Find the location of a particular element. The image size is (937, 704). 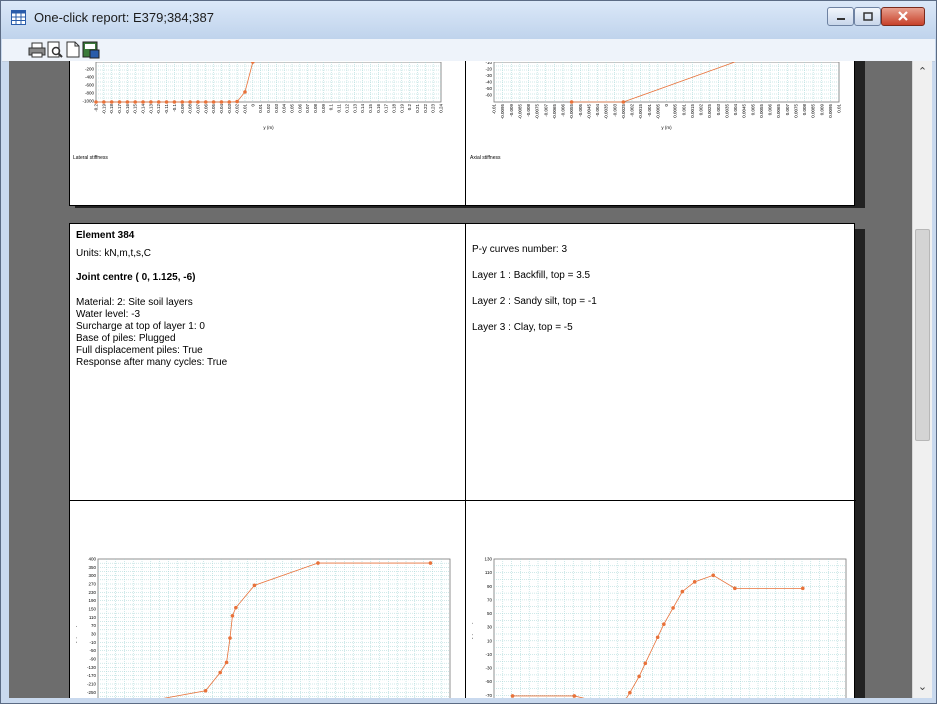

x-tick-label: 0.24 is located at coordinates (441, 108).